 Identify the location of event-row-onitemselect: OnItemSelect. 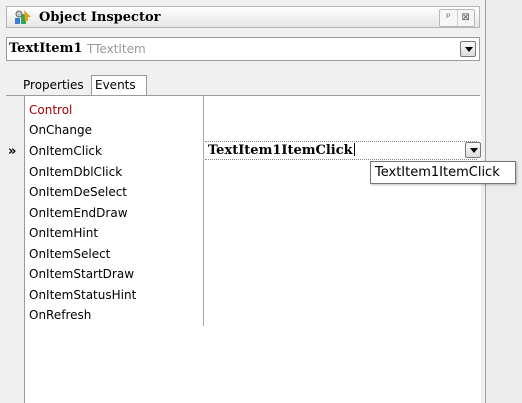
(253, 254).